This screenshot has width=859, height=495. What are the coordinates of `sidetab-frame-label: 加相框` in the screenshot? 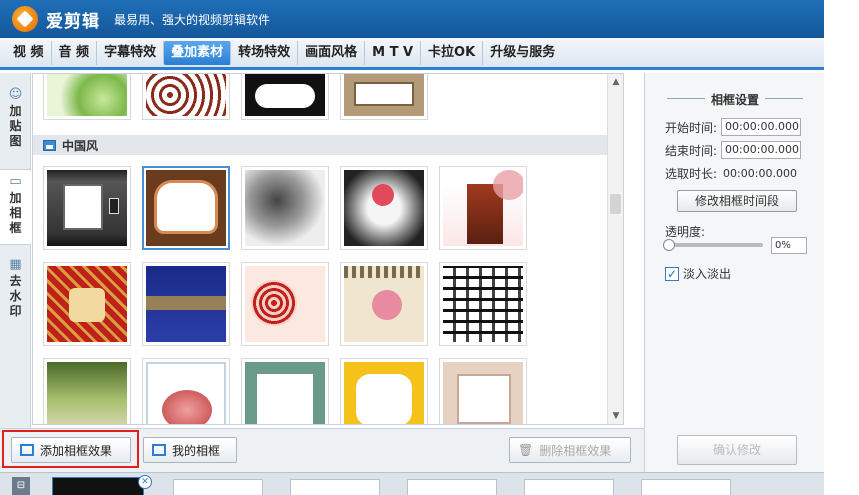 It's located at (15, 213).